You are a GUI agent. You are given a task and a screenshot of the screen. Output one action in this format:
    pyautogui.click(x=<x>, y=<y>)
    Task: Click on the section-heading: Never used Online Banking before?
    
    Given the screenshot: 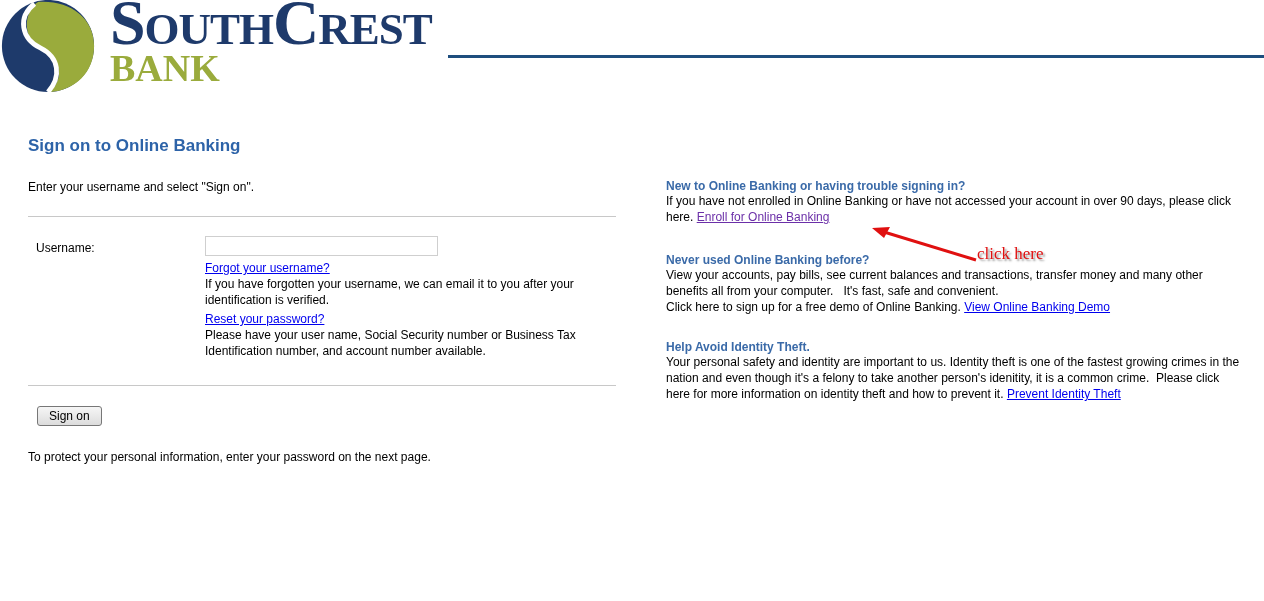 What is the action you would take?
    pyautogui.click(x=768, y=260)
    